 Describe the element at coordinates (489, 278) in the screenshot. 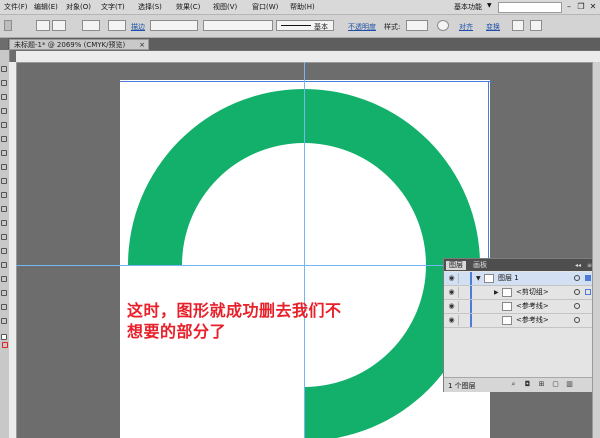

I see `layer-thumbnail` at that location.